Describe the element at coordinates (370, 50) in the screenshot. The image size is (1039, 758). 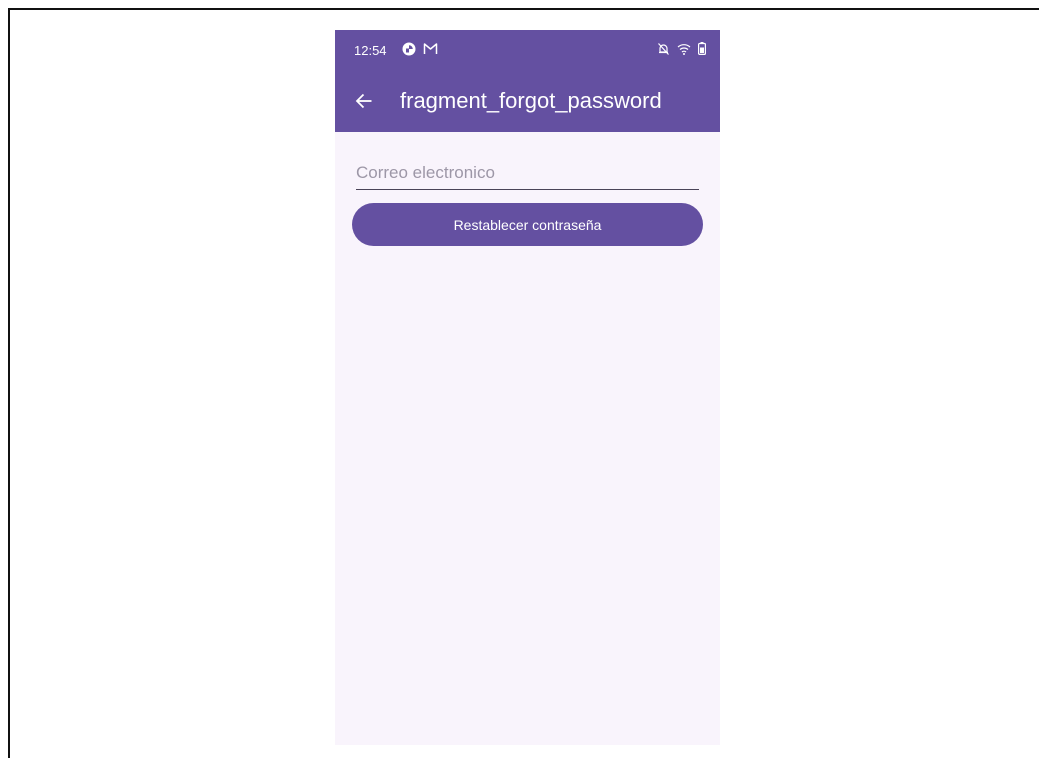
I see `status-time: 12:54` at that location.